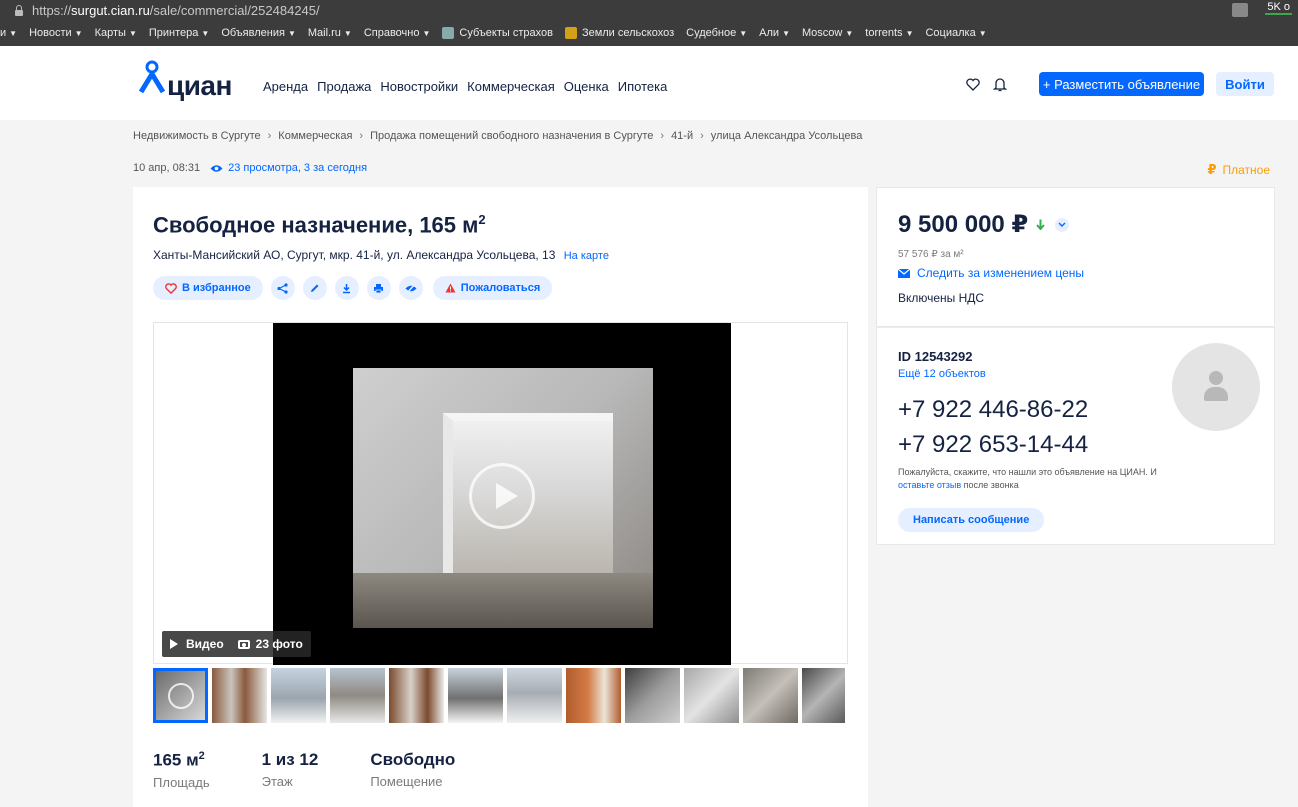  I want to click on phone-number: +7 922 653-14-44, so click(993, 445).